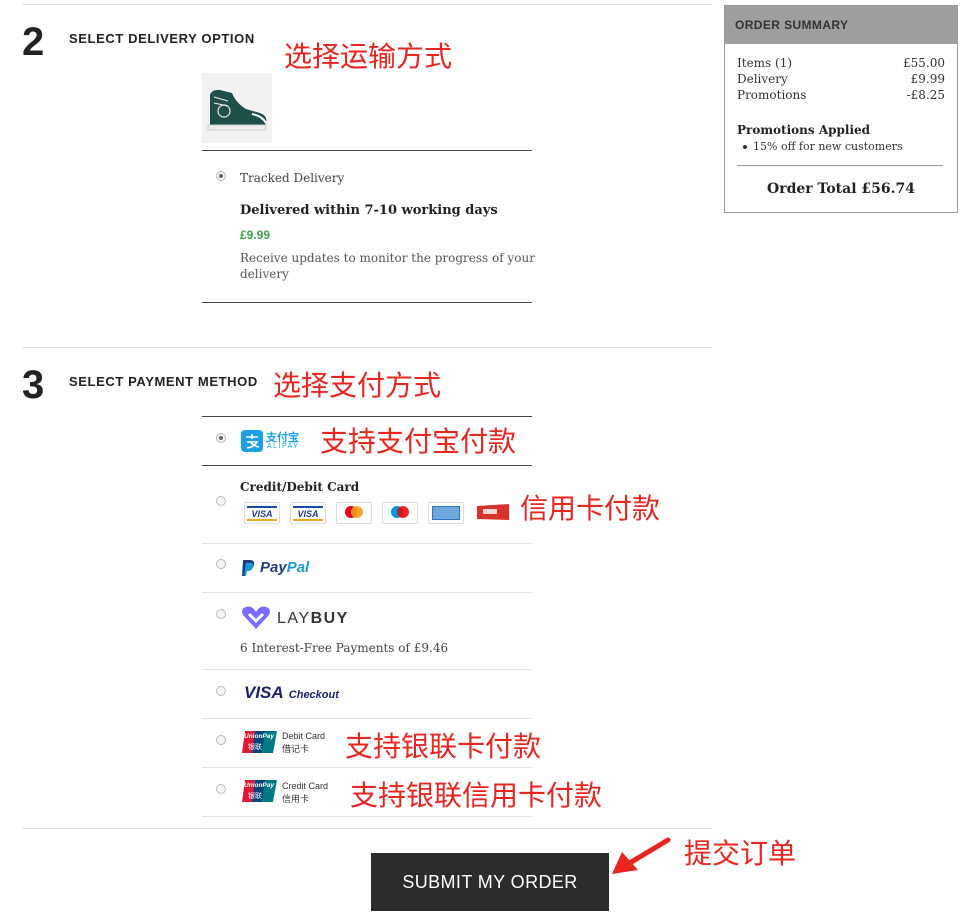 This screenshot has width=960, height=915. I want to click on summary-promotions-label: Promotions, so click(772, 95).